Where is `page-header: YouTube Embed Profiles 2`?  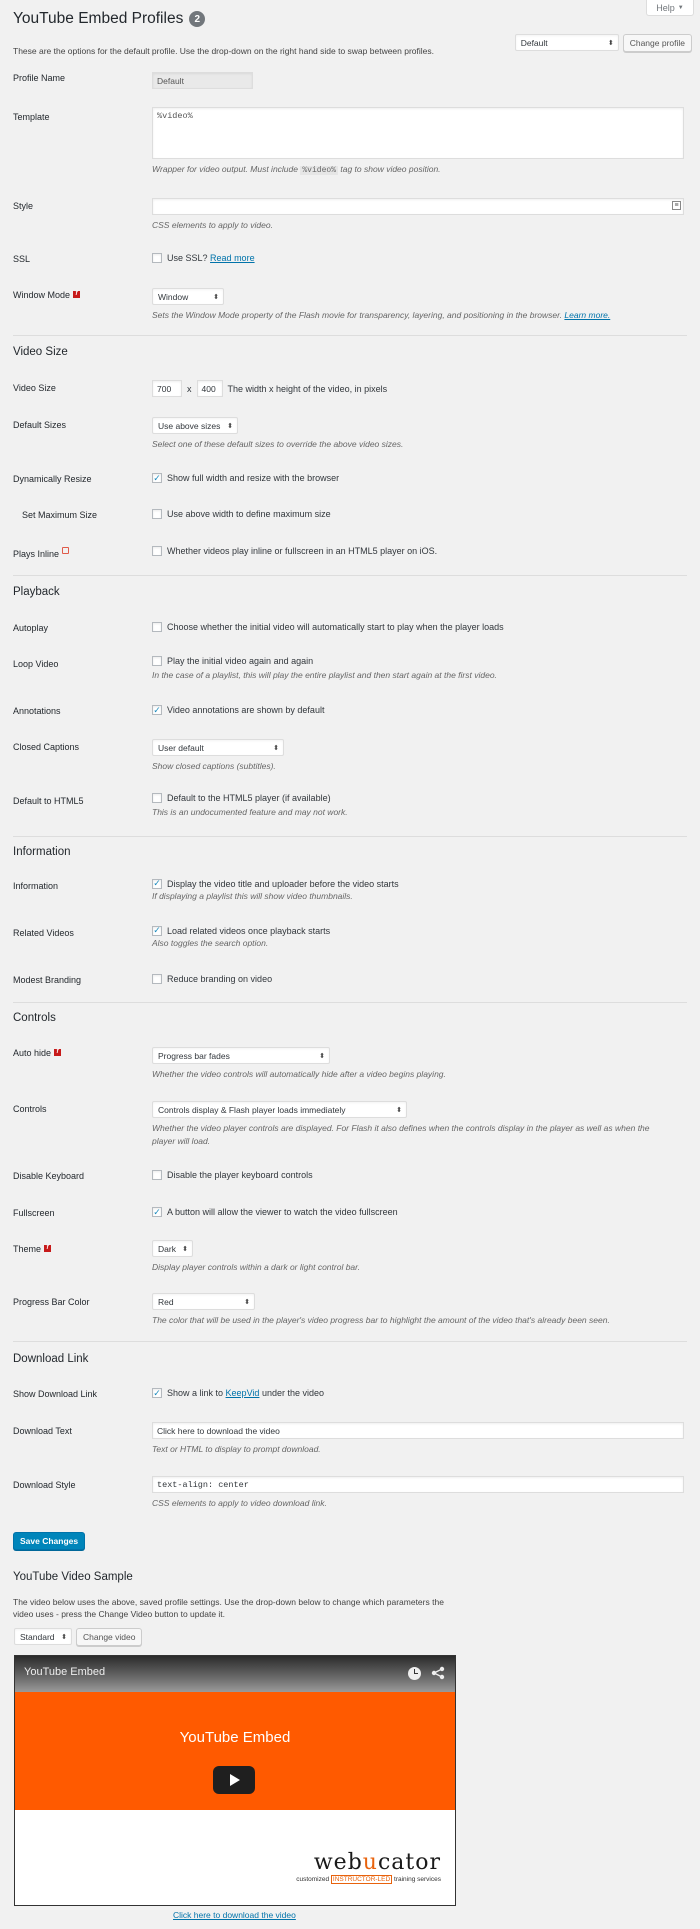
page-header: YouTube Embed Profiles 2 is located at coordinates (109, 19).